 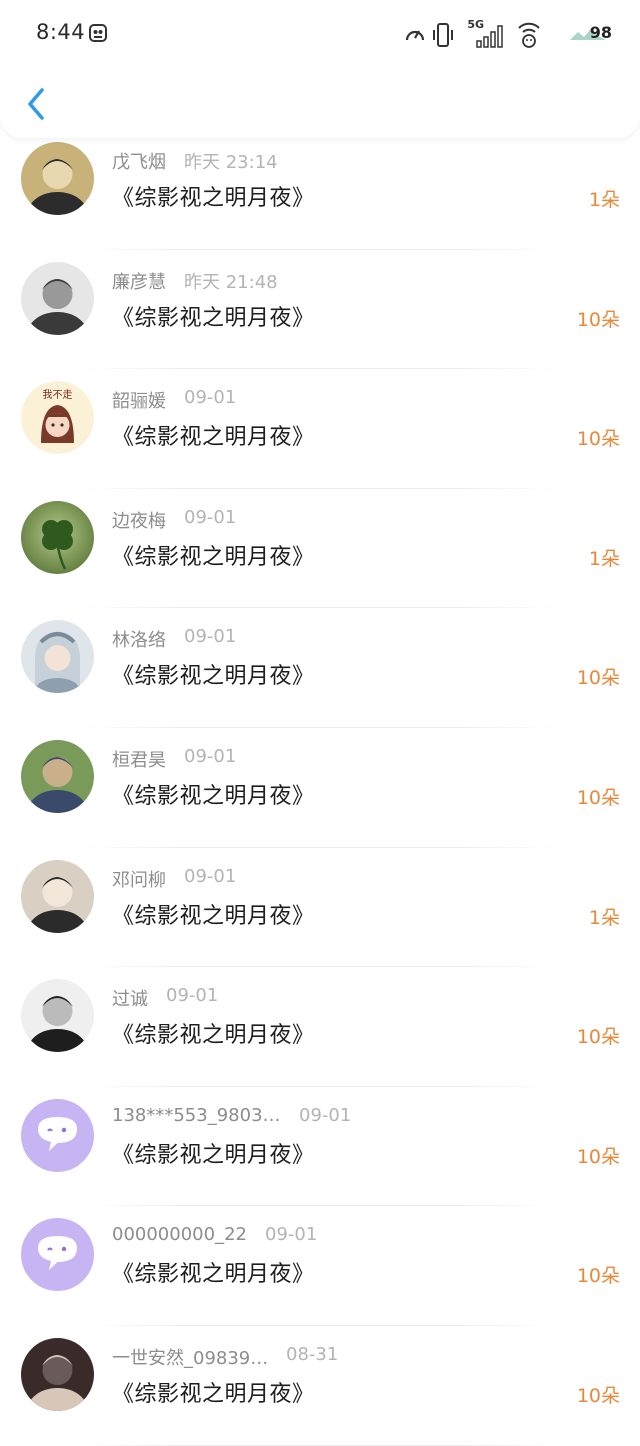 What do you see at coordinates (98, 33) in the screenshot?
I see `app-notification-icon` at bounding box center [98, 33].